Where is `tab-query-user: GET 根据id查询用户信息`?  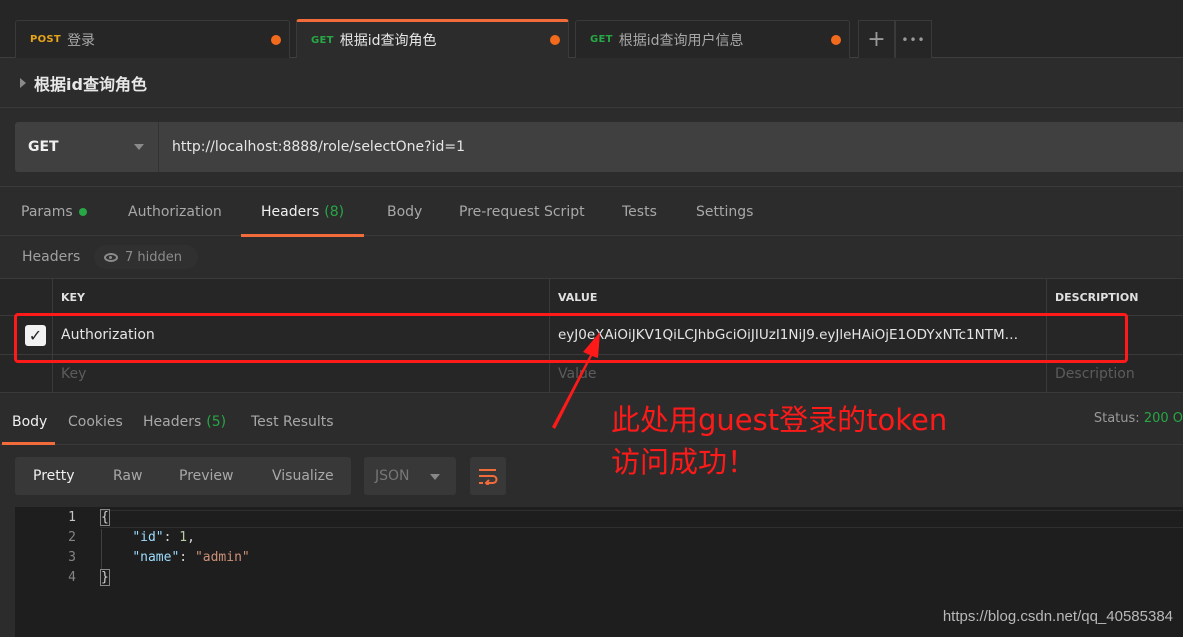
tab-query-user: GET 根据id查询用户信息 is located at coordinates (712, 39).